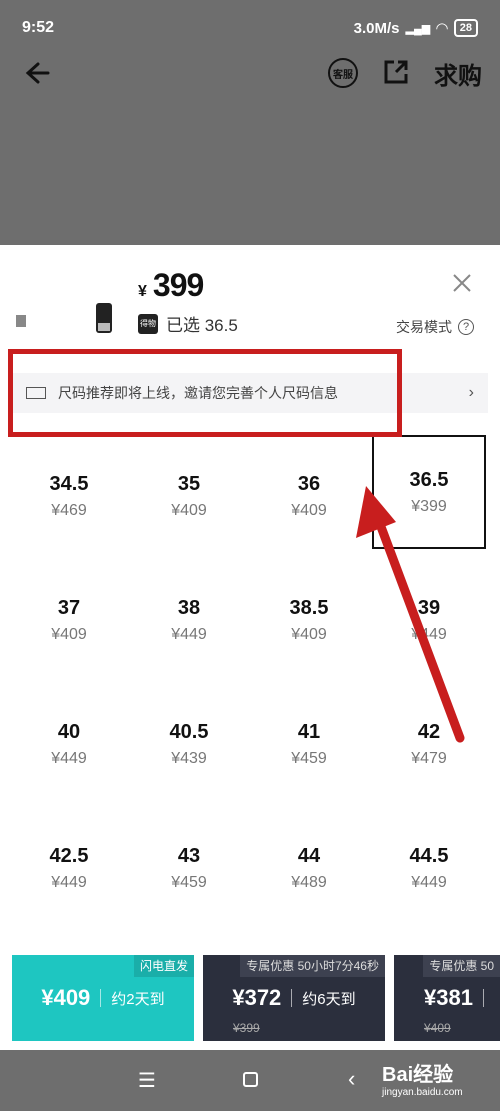 The width and height of the screenshot is (500, 1111). What do you see at coordinates (38, 27) in the screenshot?
I see `status-time: 9:52` at bounding box center [38, 27].